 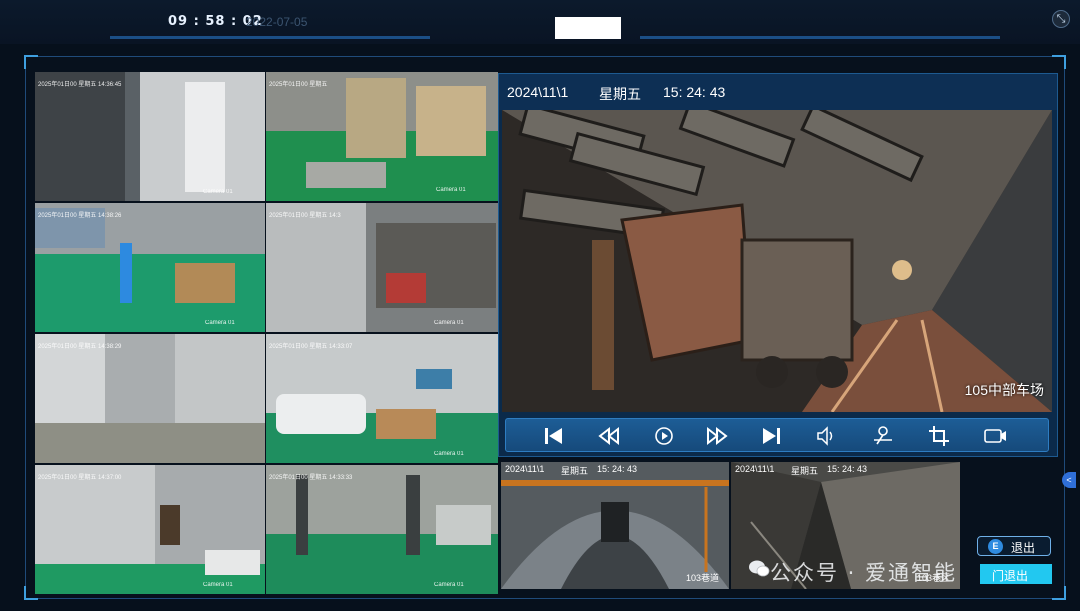 I want to click on camera-tile: 2025年01日00 星期五 Camera 01, so click(x=382, y=136).